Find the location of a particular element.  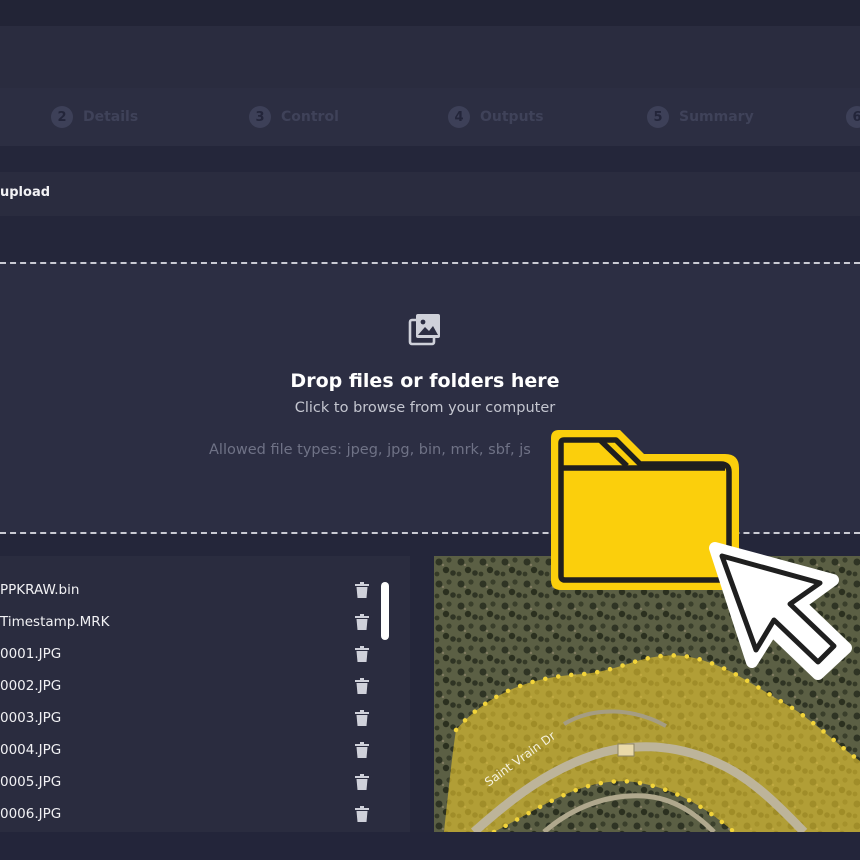

step-number: 6 is located at coordinates (853, 117).